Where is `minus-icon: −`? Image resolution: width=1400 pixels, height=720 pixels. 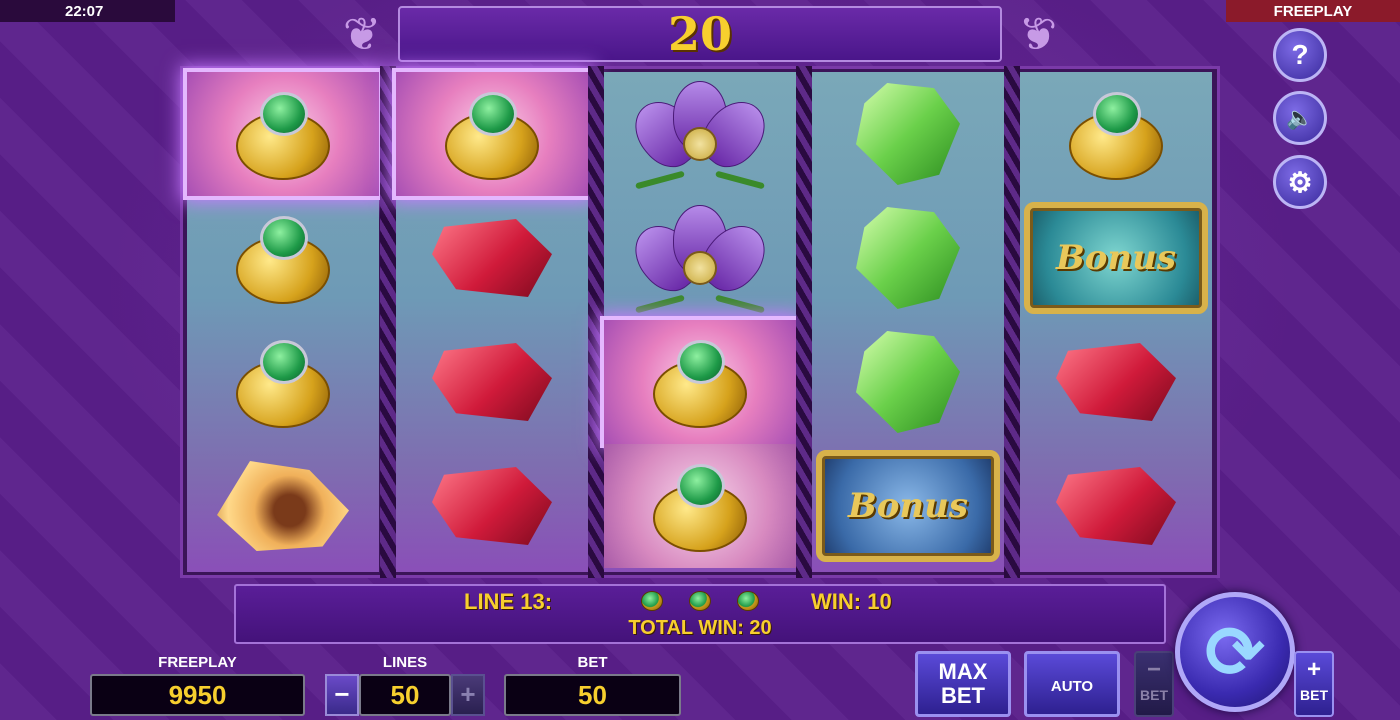
minus-icon: − is located at coordinates (1153, 669).